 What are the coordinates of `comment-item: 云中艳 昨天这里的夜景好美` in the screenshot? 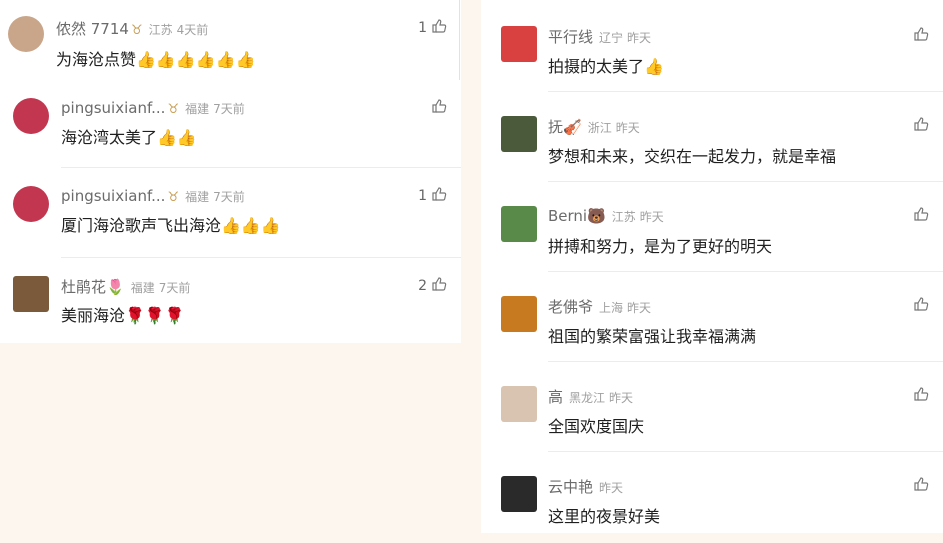 It's located at (712, 497).